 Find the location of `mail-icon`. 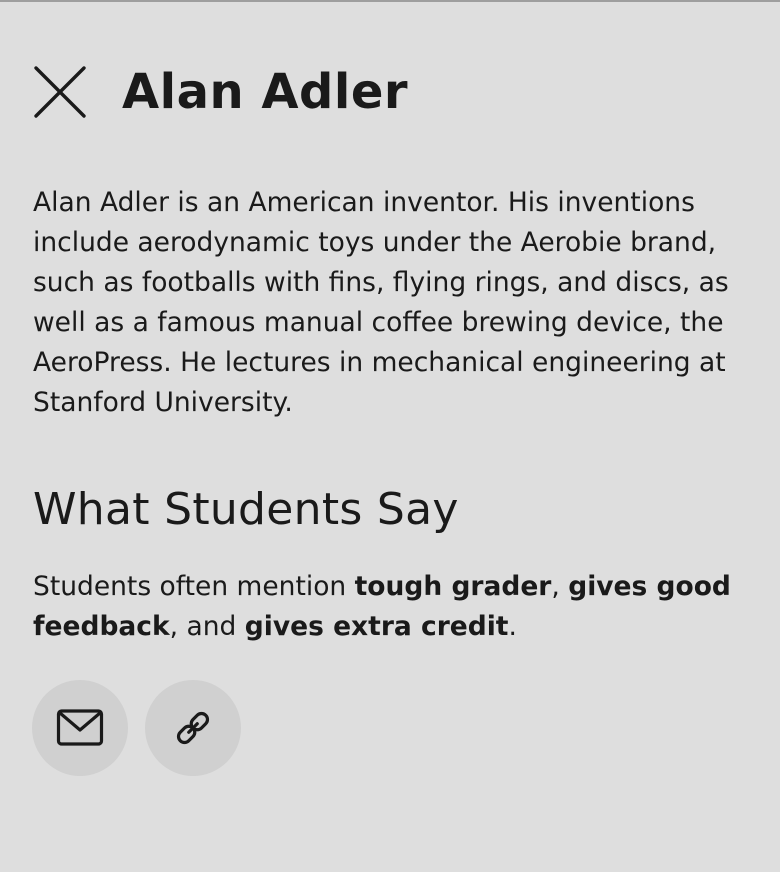

mail-icon is located at coordinates (80, 727).